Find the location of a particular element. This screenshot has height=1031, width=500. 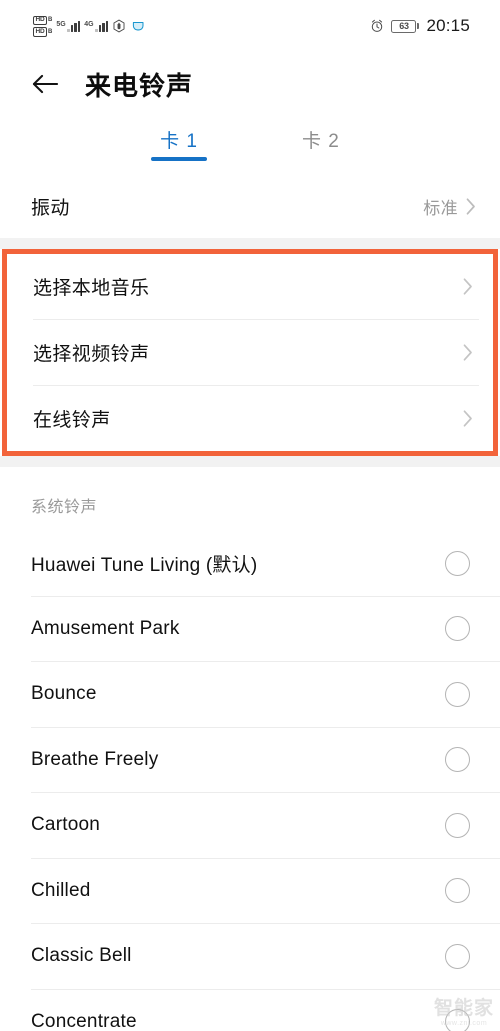

volte-hd-icon: HD B HD B is located at coordinates (43, 26).